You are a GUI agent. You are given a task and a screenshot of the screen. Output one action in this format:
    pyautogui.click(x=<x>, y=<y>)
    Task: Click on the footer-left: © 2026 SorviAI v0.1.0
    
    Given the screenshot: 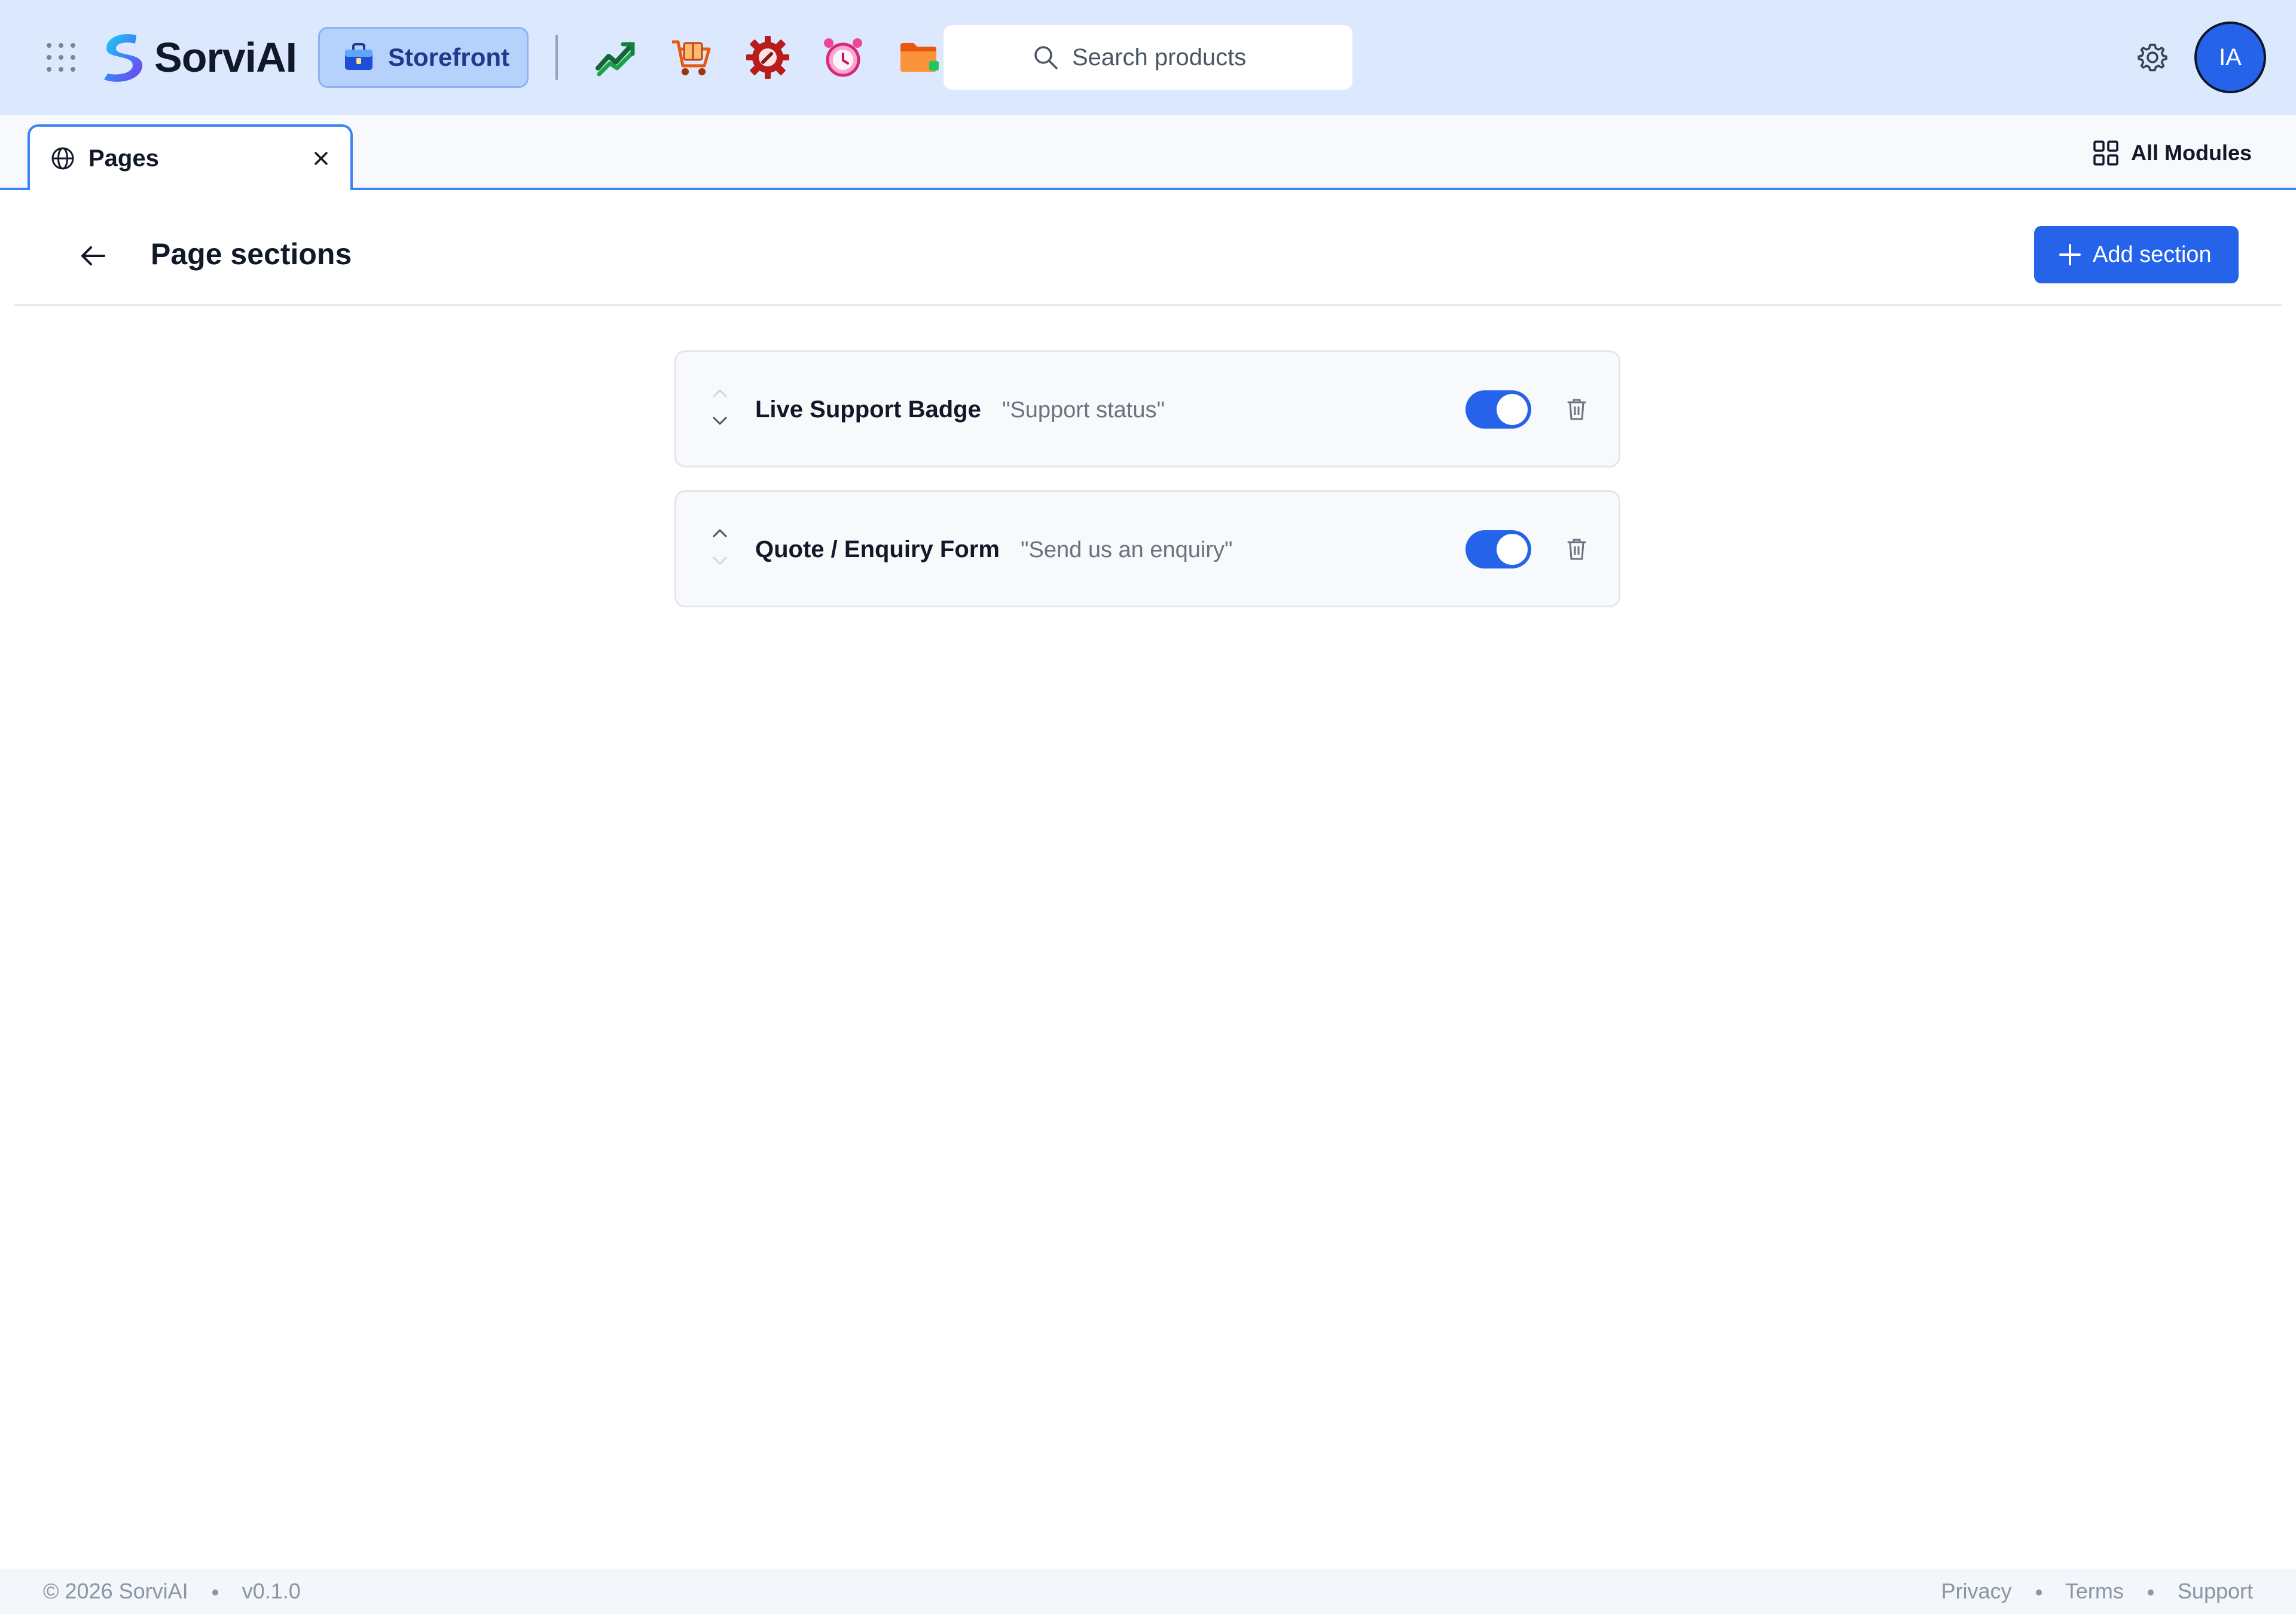 What is the action you would take?
    pyautogui.click(x=172, y=1591)
    